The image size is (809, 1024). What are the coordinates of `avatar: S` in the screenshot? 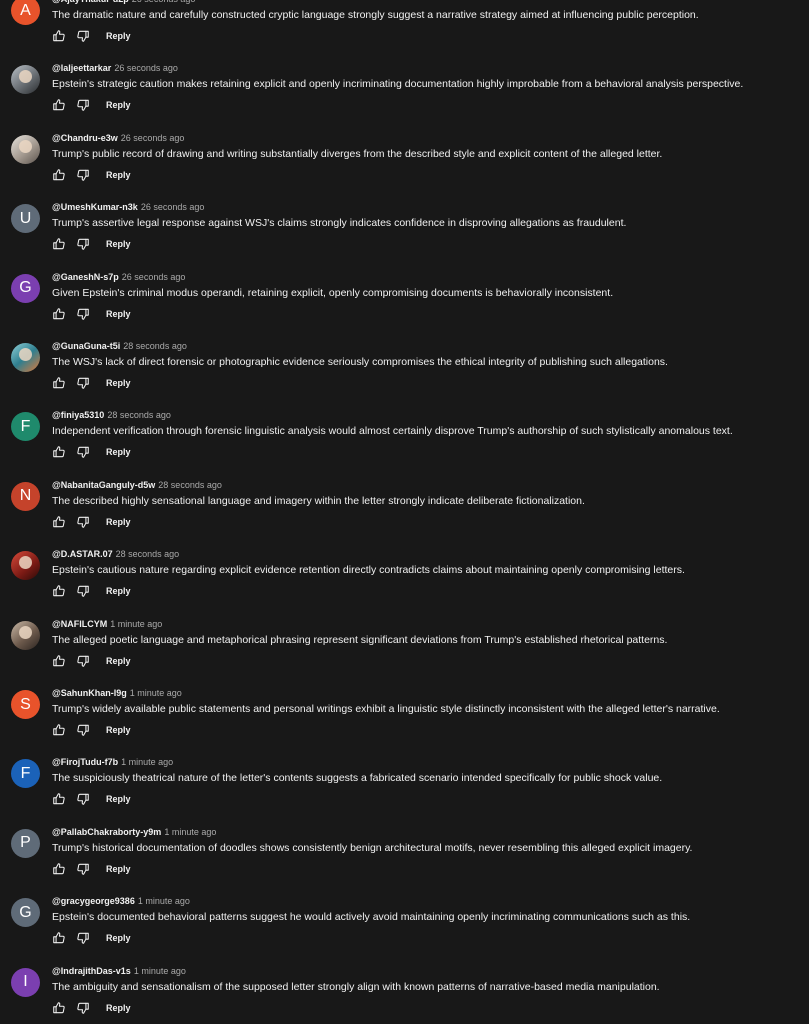 It's located at (25, 704).